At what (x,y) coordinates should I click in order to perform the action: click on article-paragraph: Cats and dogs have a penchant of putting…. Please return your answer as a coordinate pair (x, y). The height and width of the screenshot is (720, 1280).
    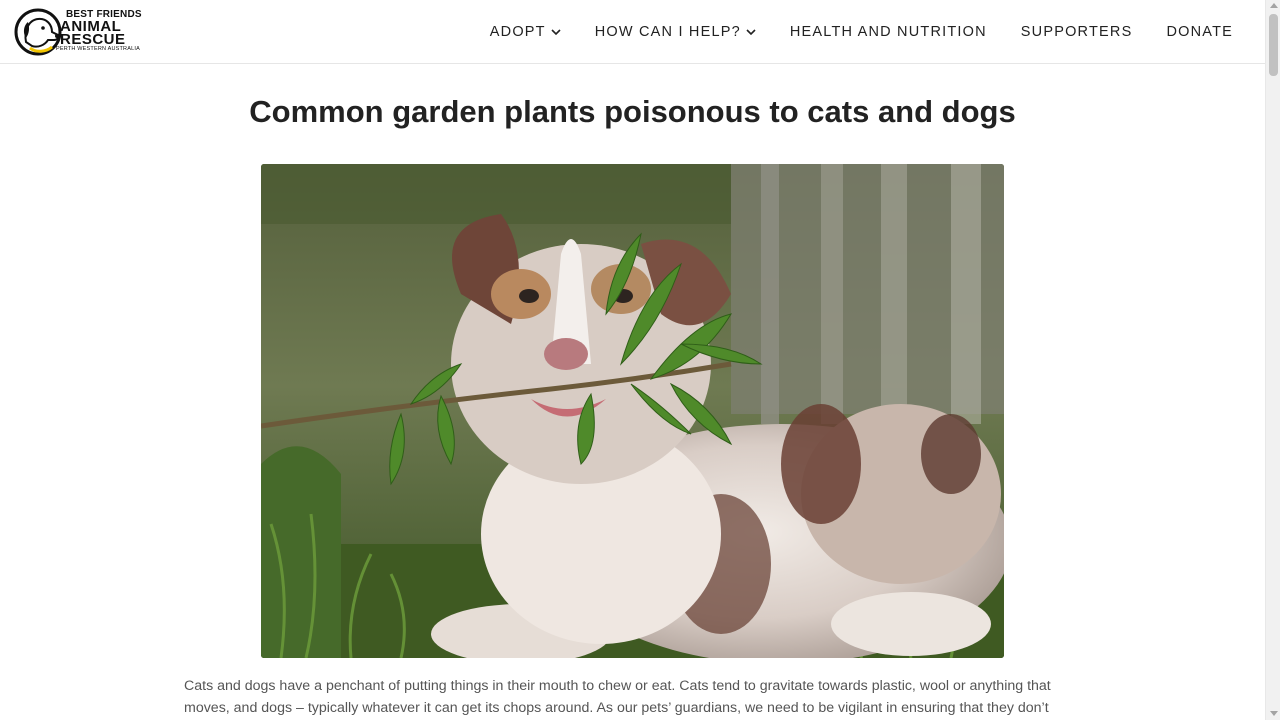
    Looking at the image, I should click on (634, 697).